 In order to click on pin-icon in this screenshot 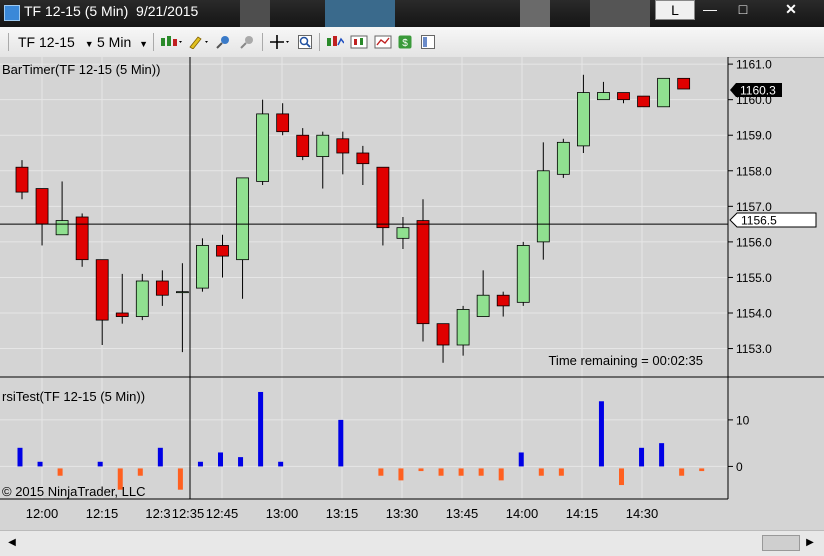, I will do `click(223, 42)`.